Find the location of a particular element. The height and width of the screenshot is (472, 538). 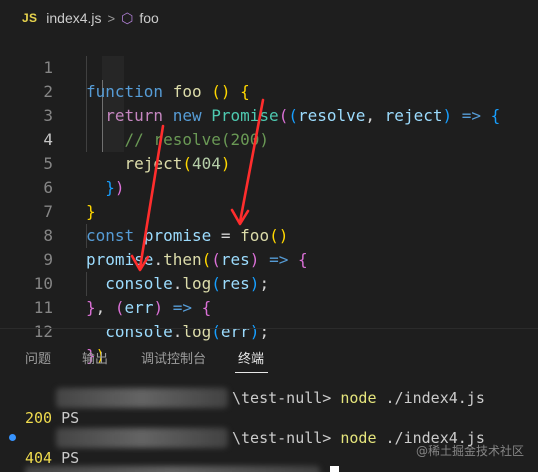

panel-divider is located at coordinates (269, 328).